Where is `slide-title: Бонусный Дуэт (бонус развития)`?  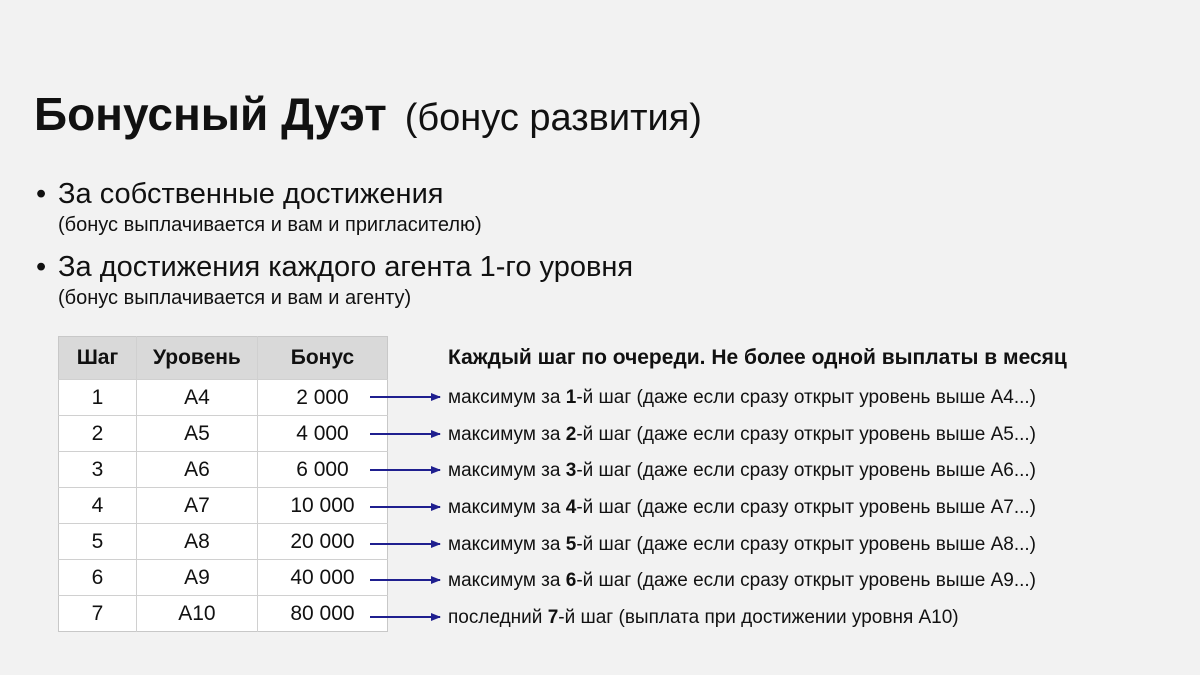 slide-title: Бонусный Дуэт (бонус развития) is located at coordinates (368, 120).